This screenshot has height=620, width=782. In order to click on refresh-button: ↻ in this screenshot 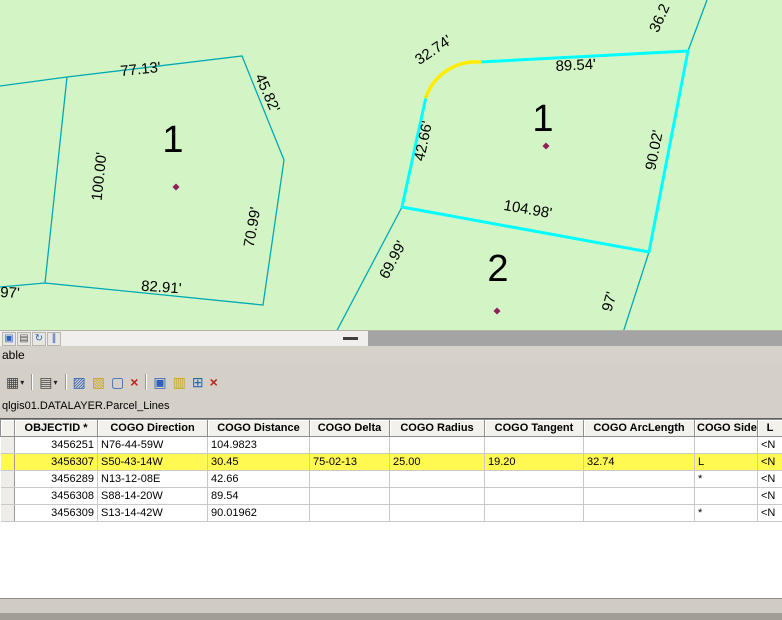, I will do `click(39, 339)`.